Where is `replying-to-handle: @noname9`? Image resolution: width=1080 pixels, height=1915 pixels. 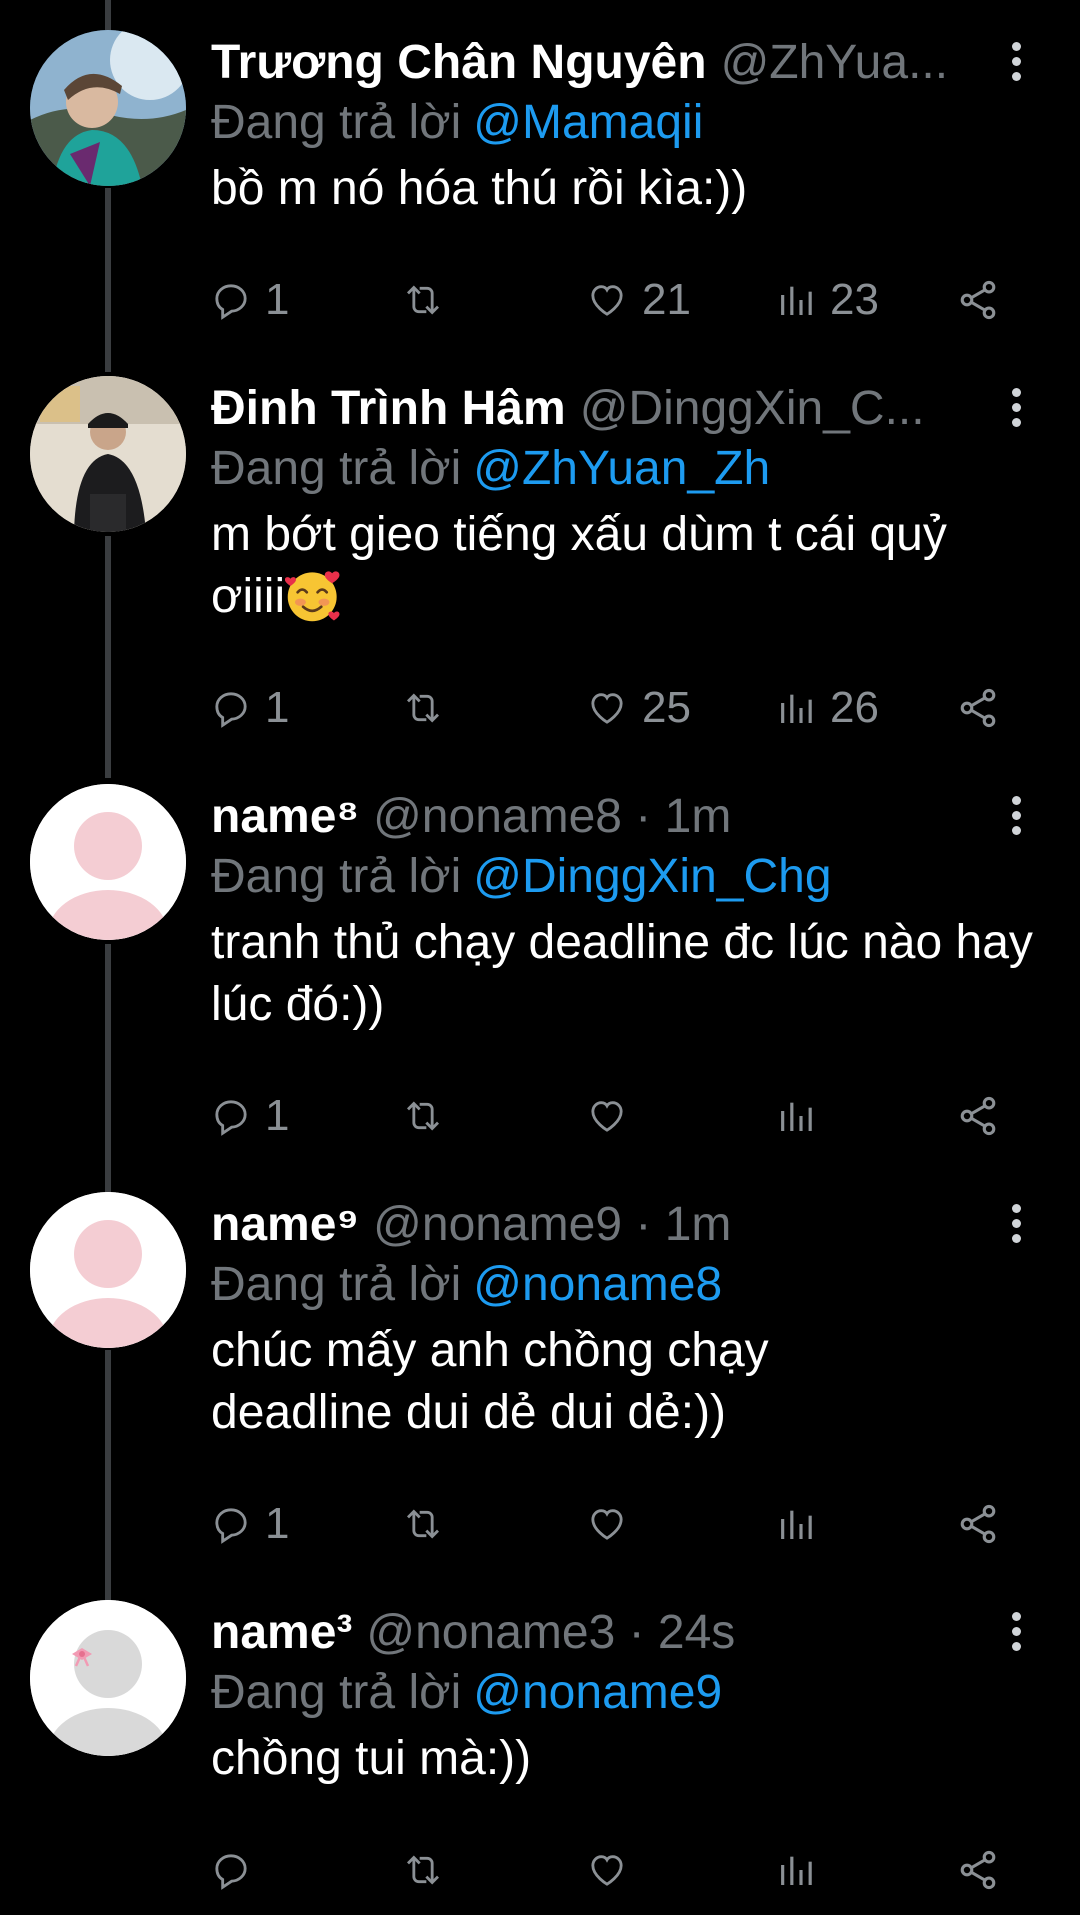 replying-to-handle: @noname9 is located at coordinates (597, 1692).